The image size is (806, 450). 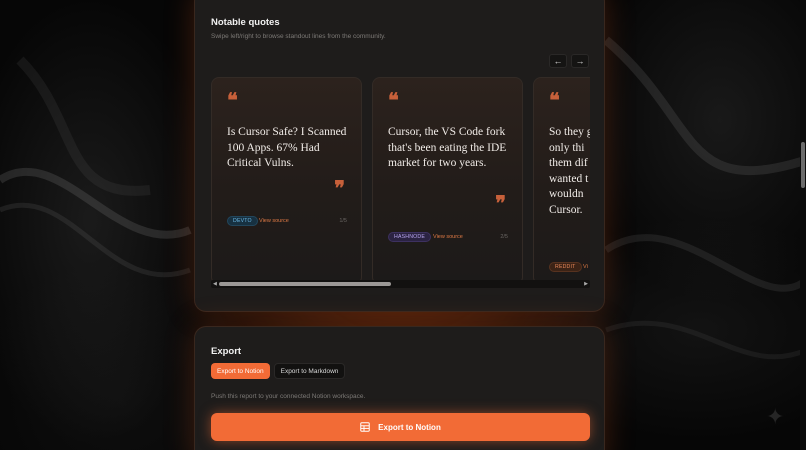 What do you see at coordinates (580, 61) in the screenshot?
I see `next-arrow-button: →` at bounding box center [580, 61].